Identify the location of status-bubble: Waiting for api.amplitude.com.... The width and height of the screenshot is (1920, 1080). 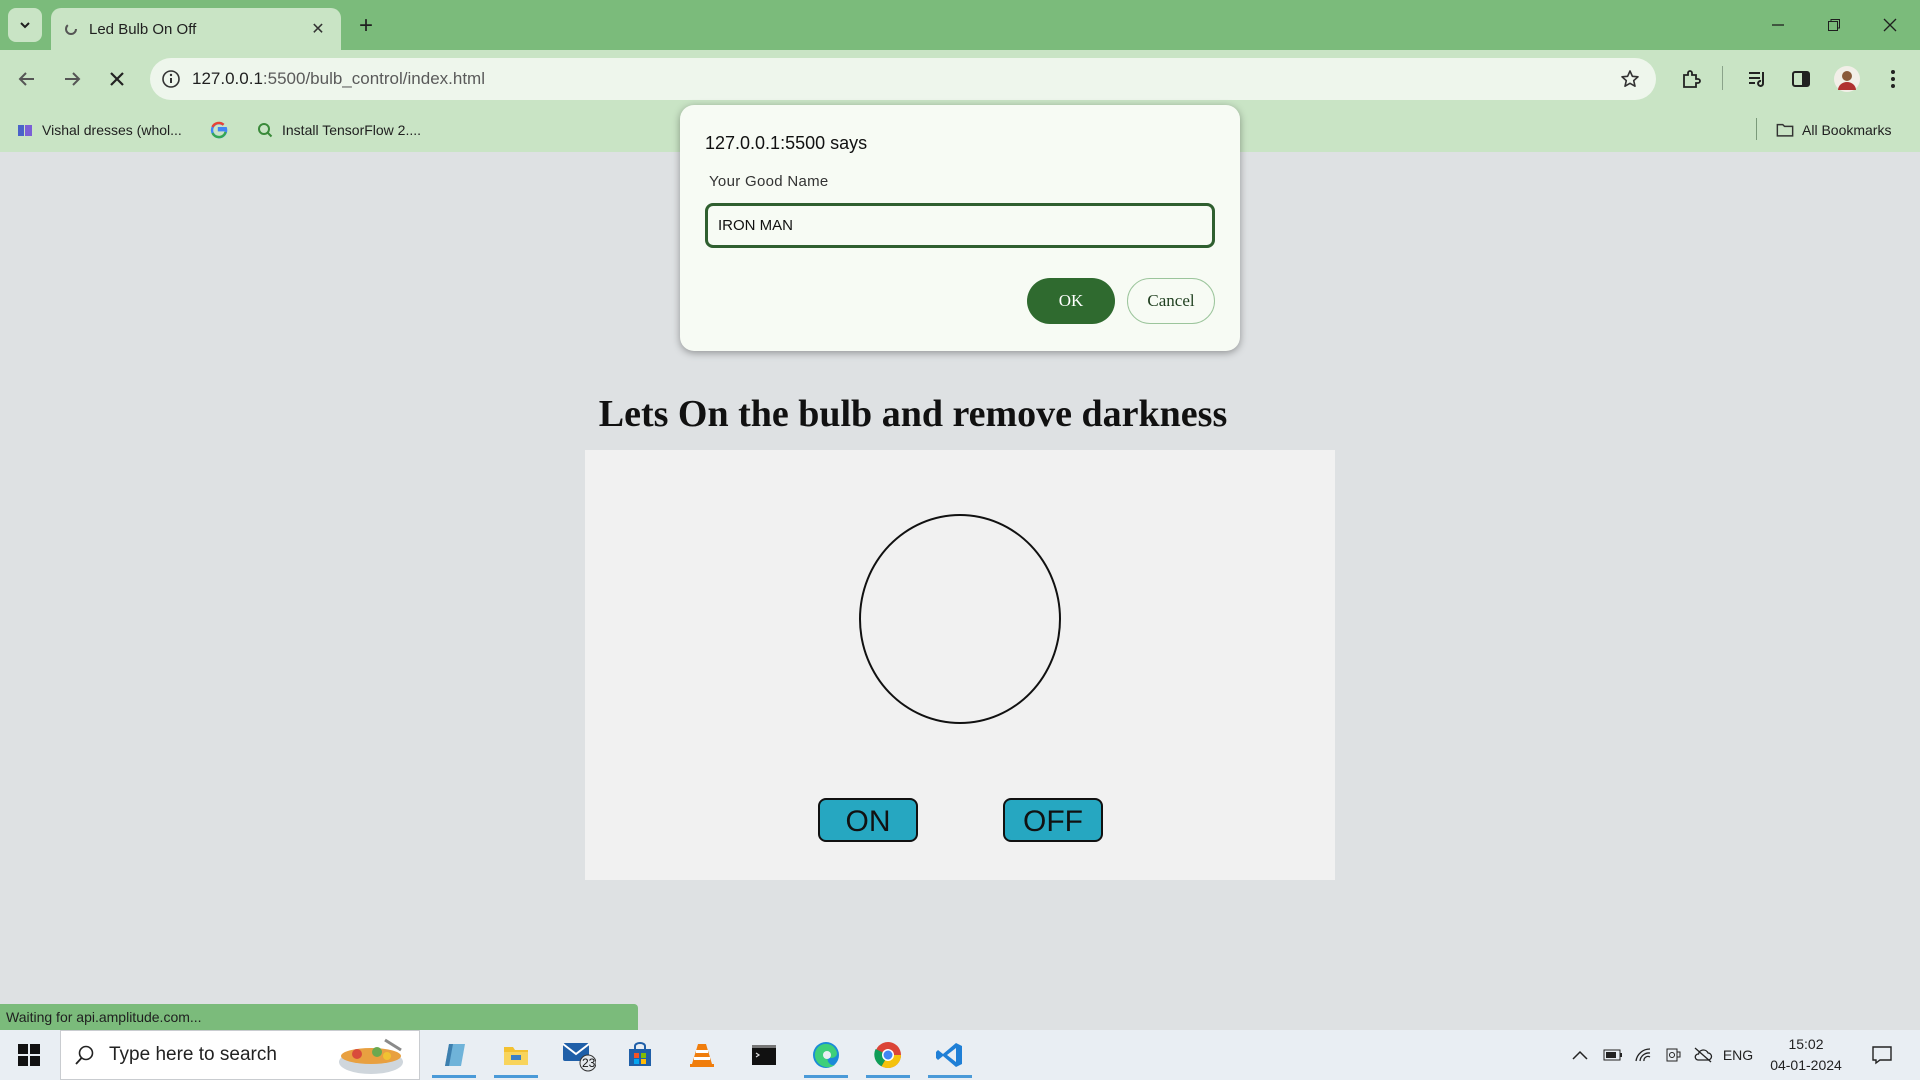
(319, 1017).